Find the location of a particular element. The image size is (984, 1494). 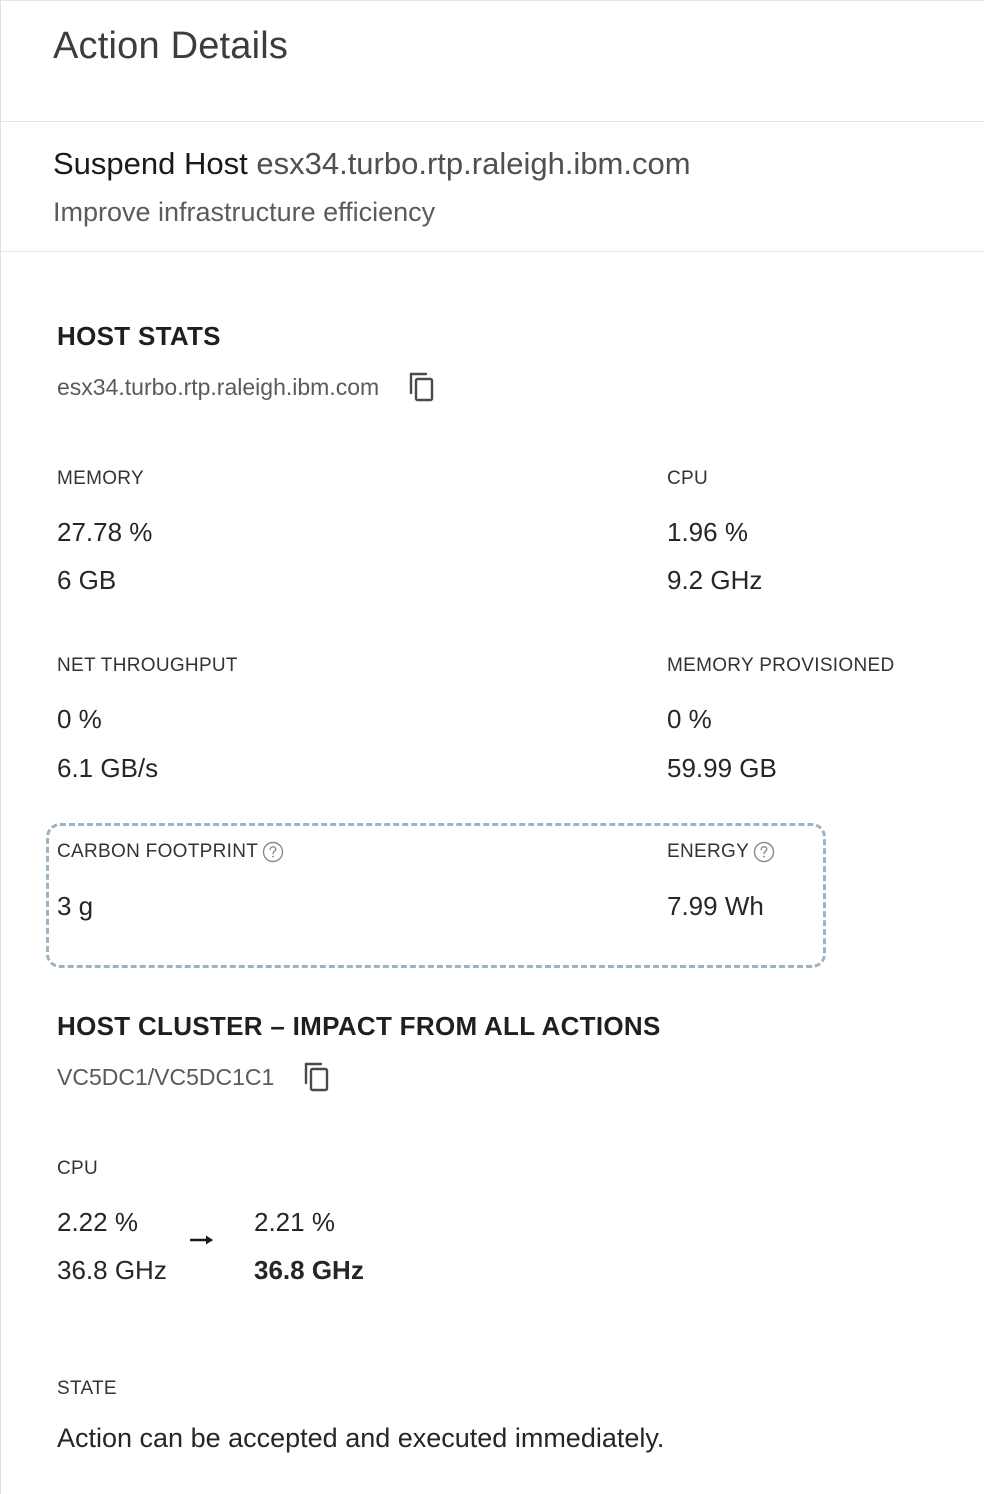

action-reason: Improve infrastructure efficiency is located at coordinates (244, 212).